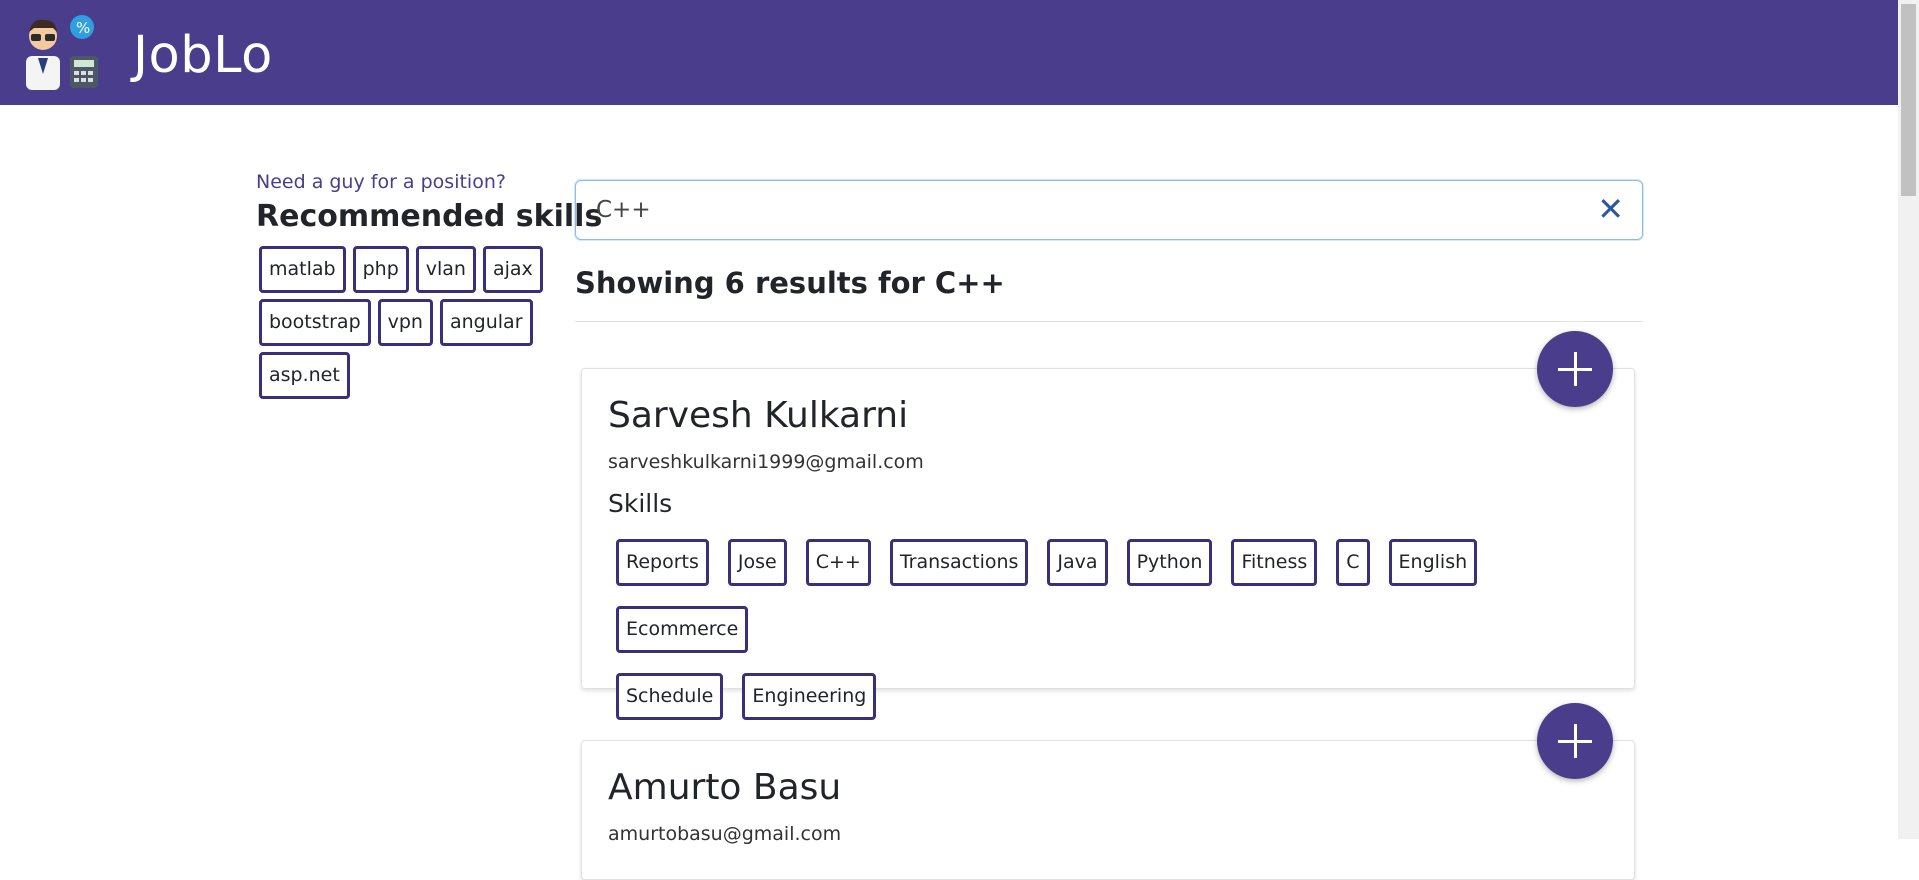 The image size is (1919, 880). What do you see at coordinates (725, 834) in the screenshot?
I see `candidate-email: amurtobasu@gmail.com` at bounding box center [725, 834].